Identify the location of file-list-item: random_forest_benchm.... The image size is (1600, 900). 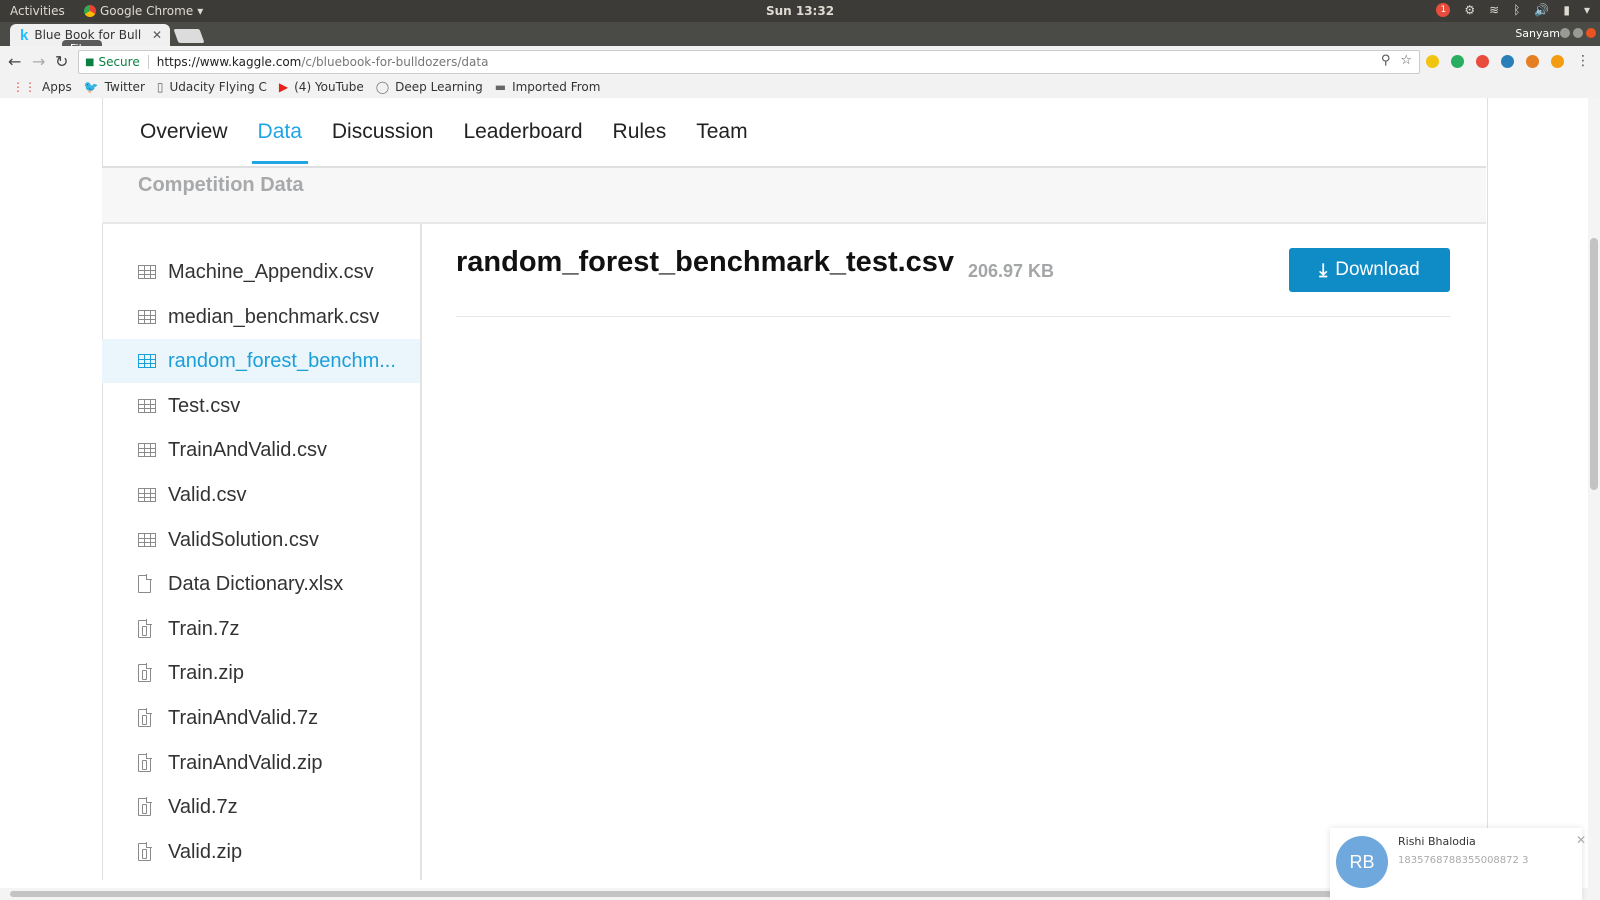
(261, 361).